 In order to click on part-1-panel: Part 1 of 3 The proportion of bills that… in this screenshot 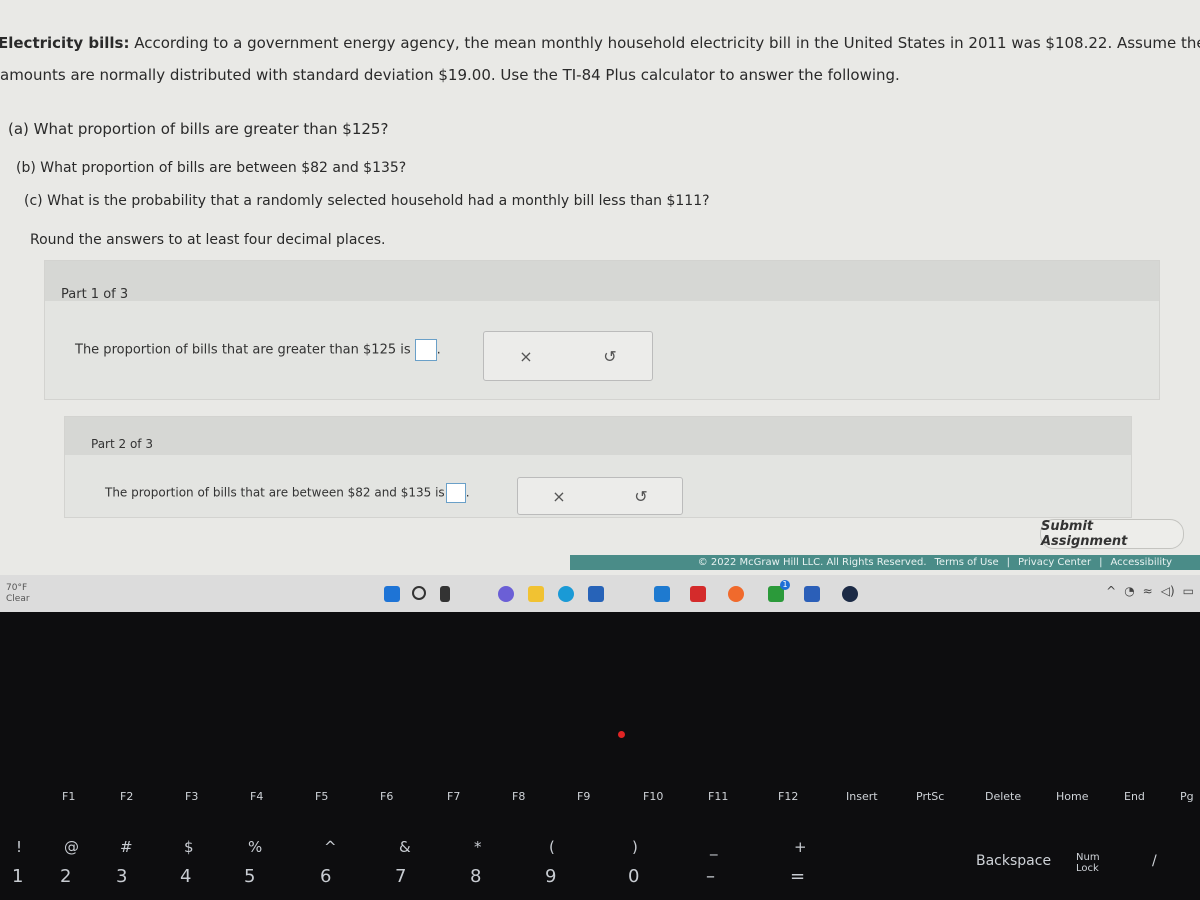, I will do `click(602, 330)`.